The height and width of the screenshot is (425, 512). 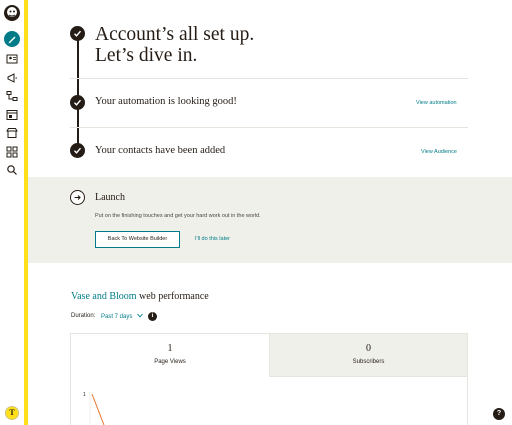 What do you see at coordinates (12, 133) in the screenshot?
I see `store-icon` at bounding box center [12, 133].